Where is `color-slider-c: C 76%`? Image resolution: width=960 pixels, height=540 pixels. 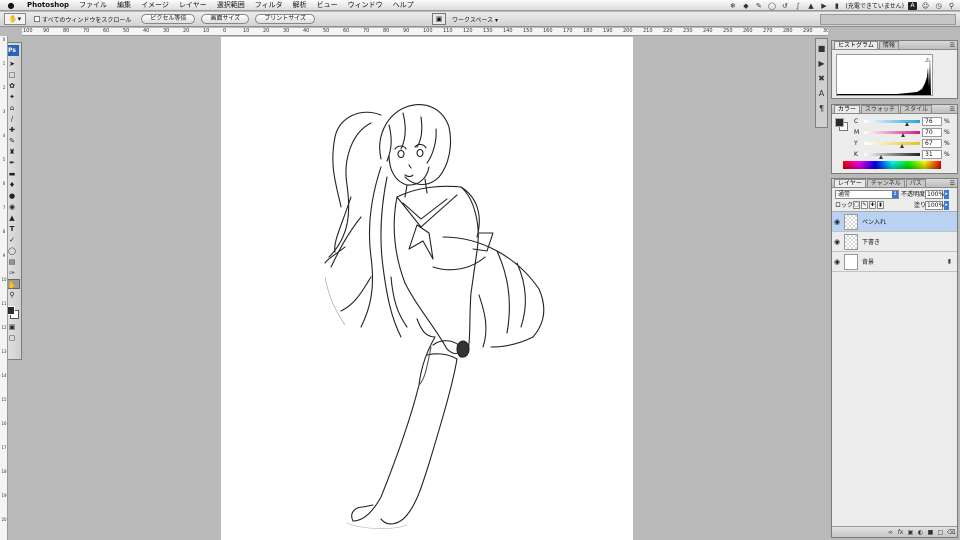
color-slider-c: C 76% is located at coordinates (905, 122).